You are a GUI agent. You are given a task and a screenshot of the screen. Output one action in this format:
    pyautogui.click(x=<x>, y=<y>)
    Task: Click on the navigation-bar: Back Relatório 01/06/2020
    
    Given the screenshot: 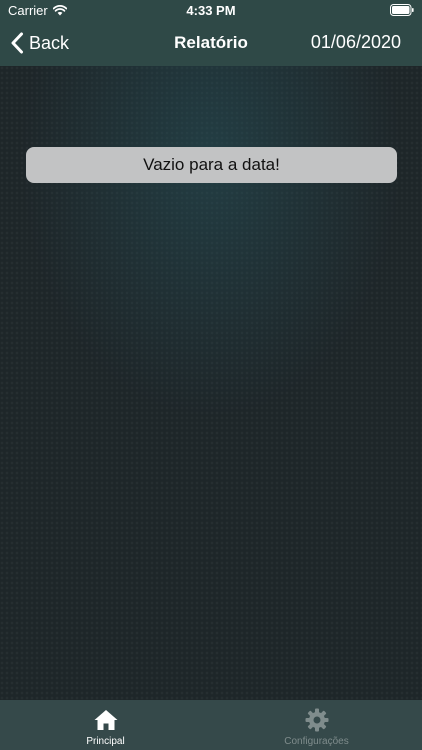 What is the action you would take?
    pyautogui.click(x=211, y=43)
    